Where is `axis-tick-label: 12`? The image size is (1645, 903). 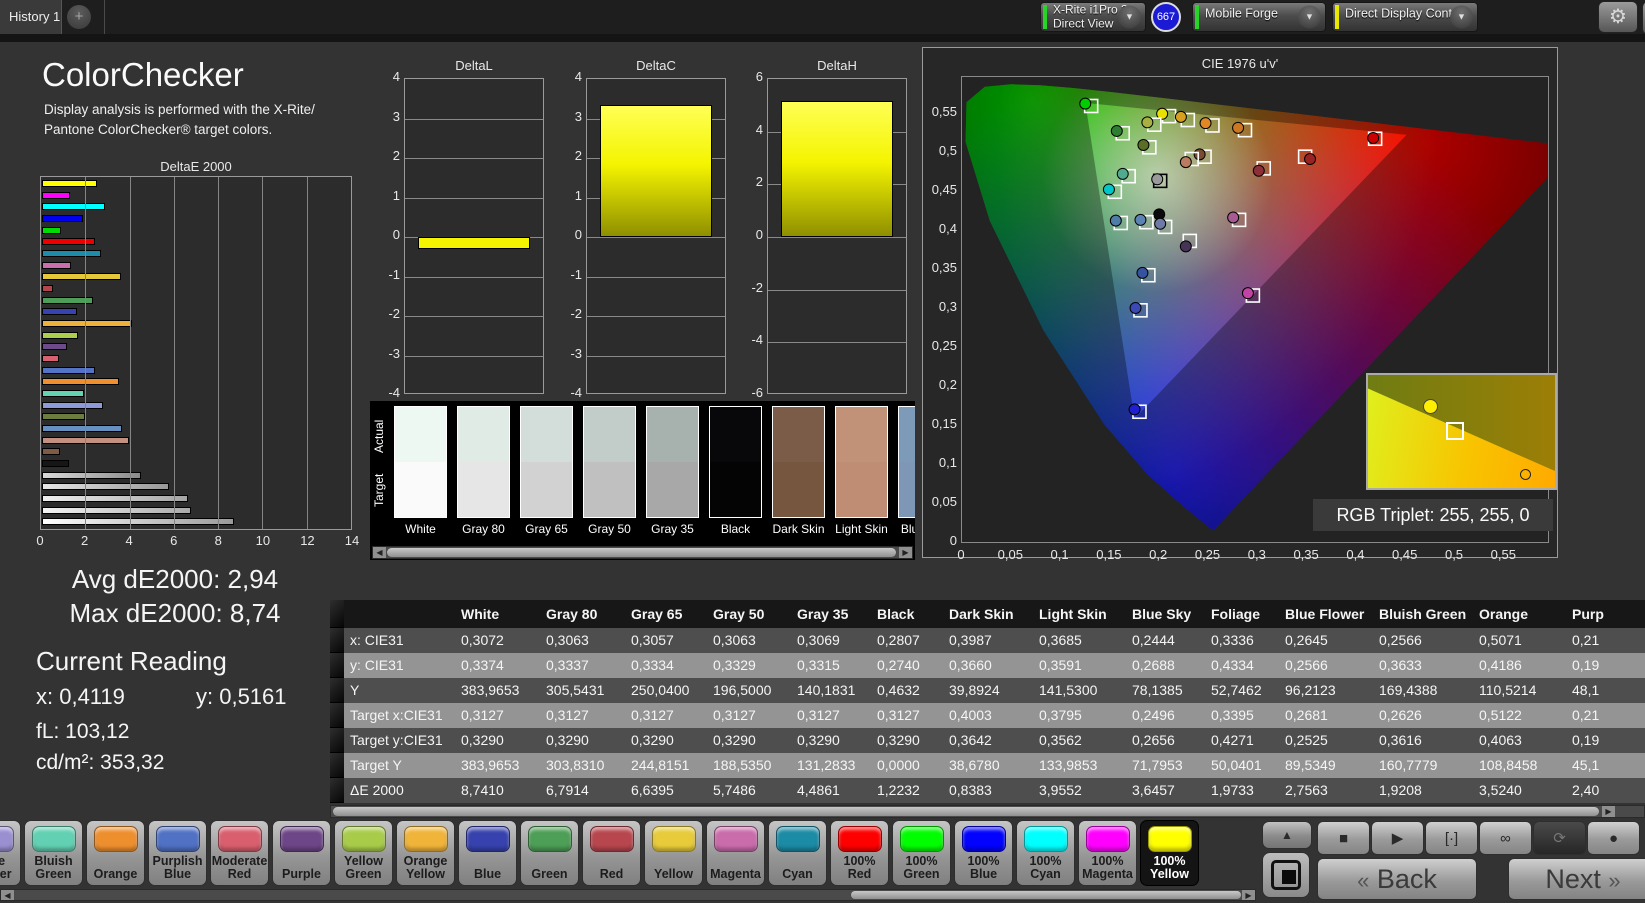 axis-tick-label: 12 is located at coordinates (307, 540).